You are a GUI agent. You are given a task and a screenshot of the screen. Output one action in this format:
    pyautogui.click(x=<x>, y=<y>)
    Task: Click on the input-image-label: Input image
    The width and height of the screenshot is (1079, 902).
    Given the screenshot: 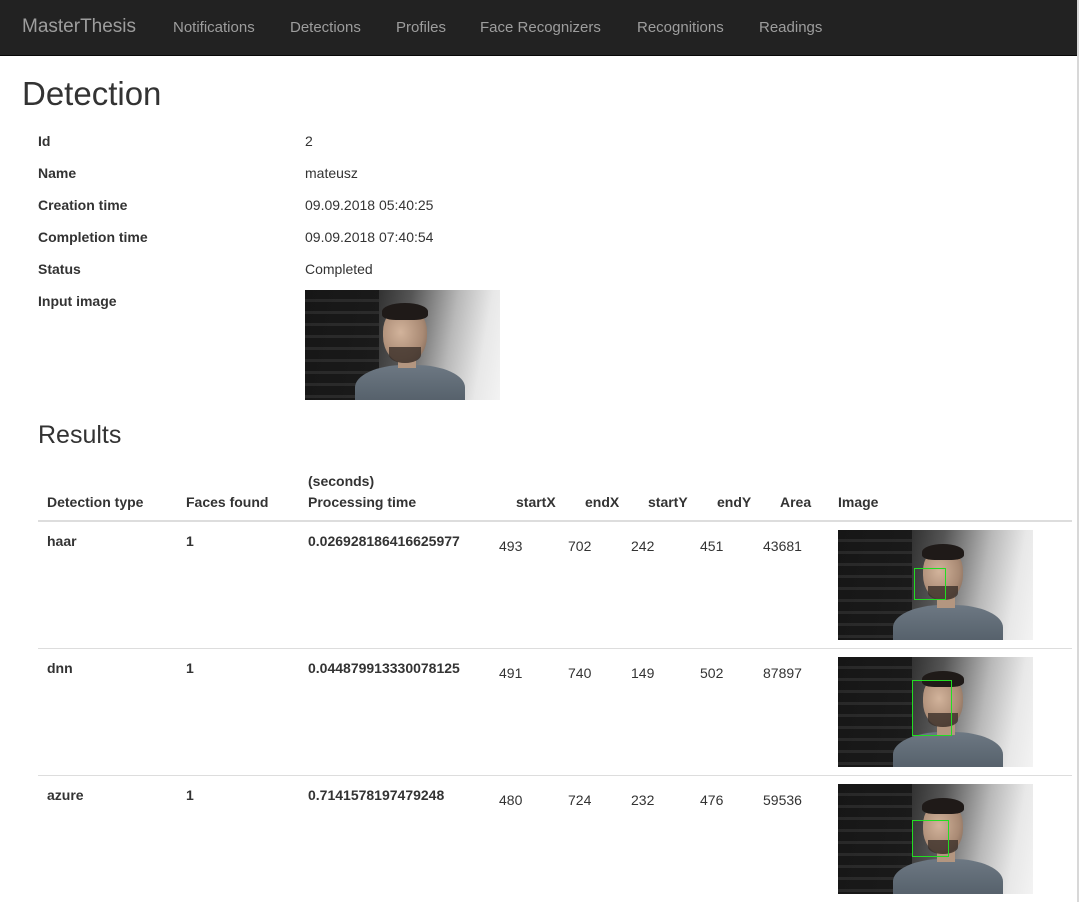 What is the action you would take?
    pyautogui.click(x=77, y=301)
    